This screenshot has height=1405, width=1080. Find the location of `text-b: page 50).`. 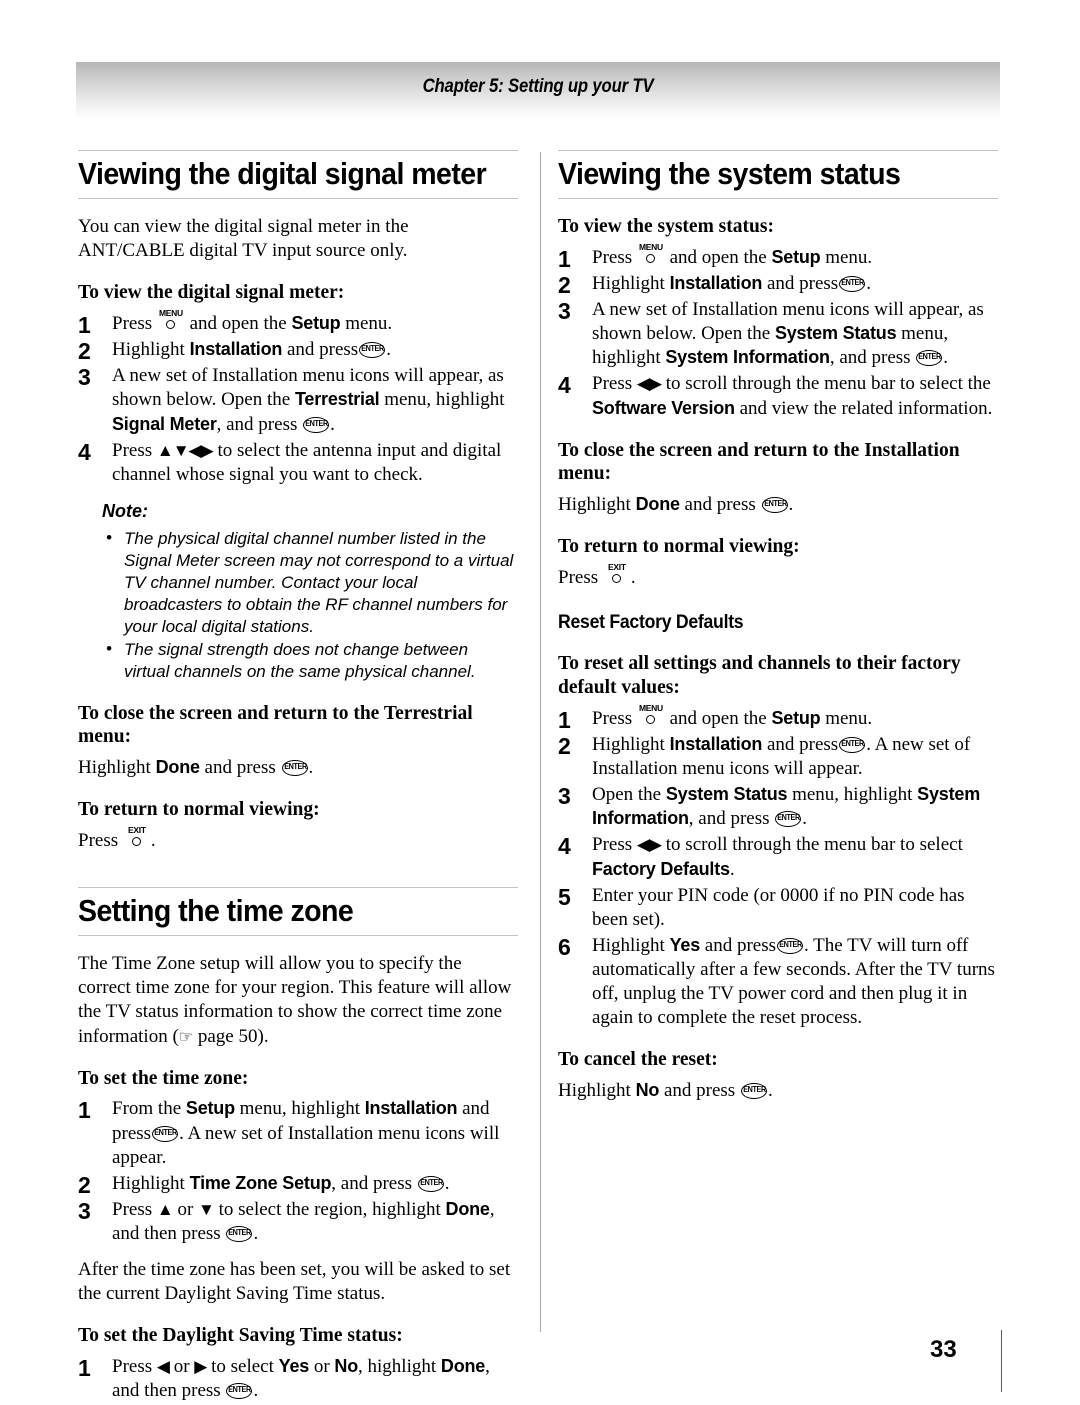

text-b: page 50). is located at coordinates (231, 1036).